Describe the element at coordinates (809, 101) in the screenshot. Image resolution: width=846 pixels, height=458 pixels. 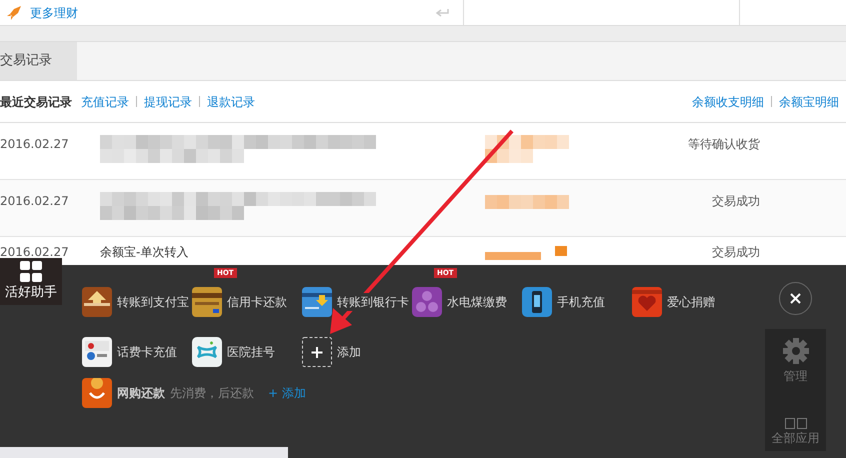
I see `record-link: 余额宝明细` at that location.